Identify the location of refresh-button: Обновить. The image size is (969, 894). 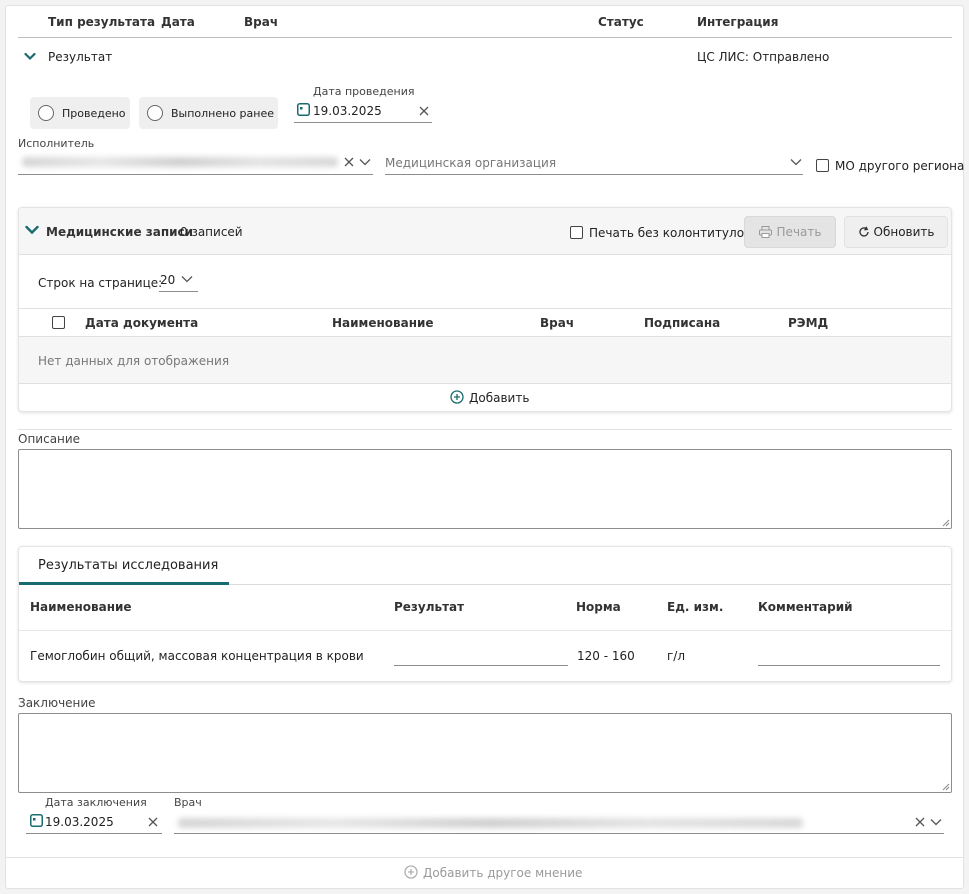
(896, 232).